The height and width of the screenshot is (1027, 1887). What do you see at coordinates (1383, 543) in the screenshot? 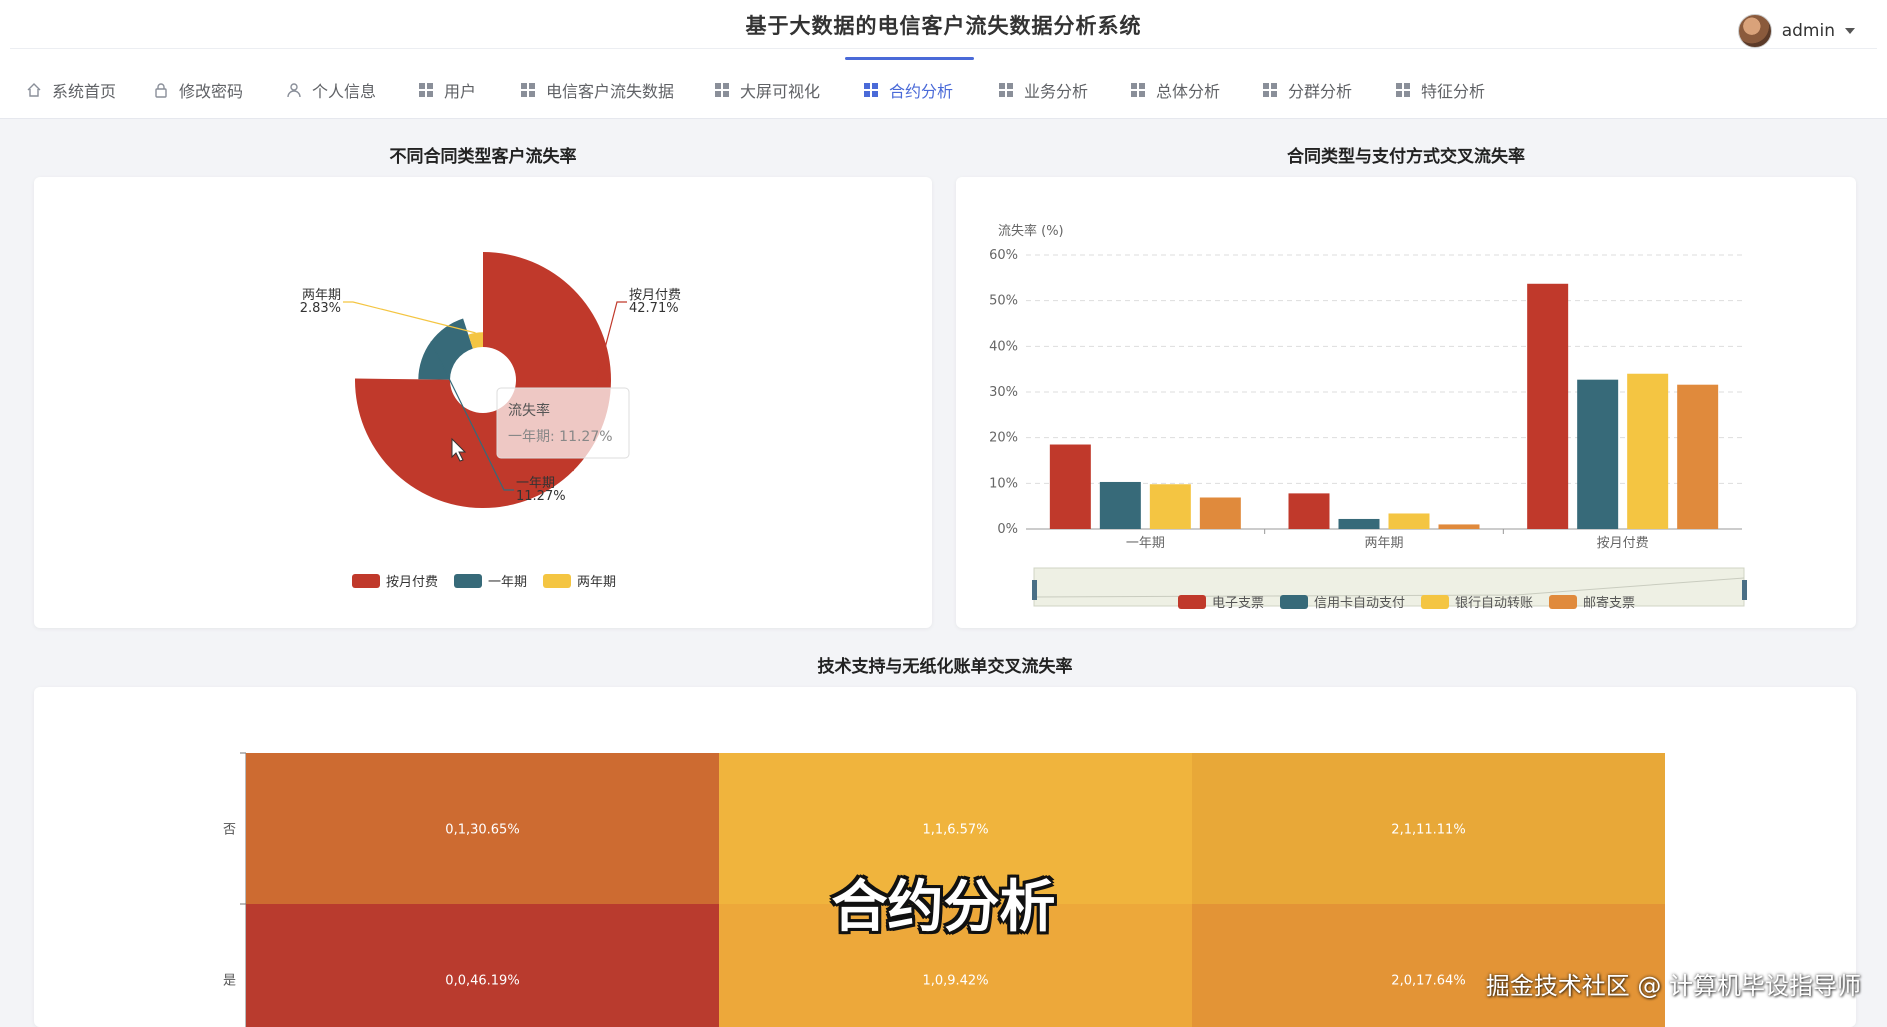
I see `x-tick-label: 两年期` at bounding box center [1383, 543].